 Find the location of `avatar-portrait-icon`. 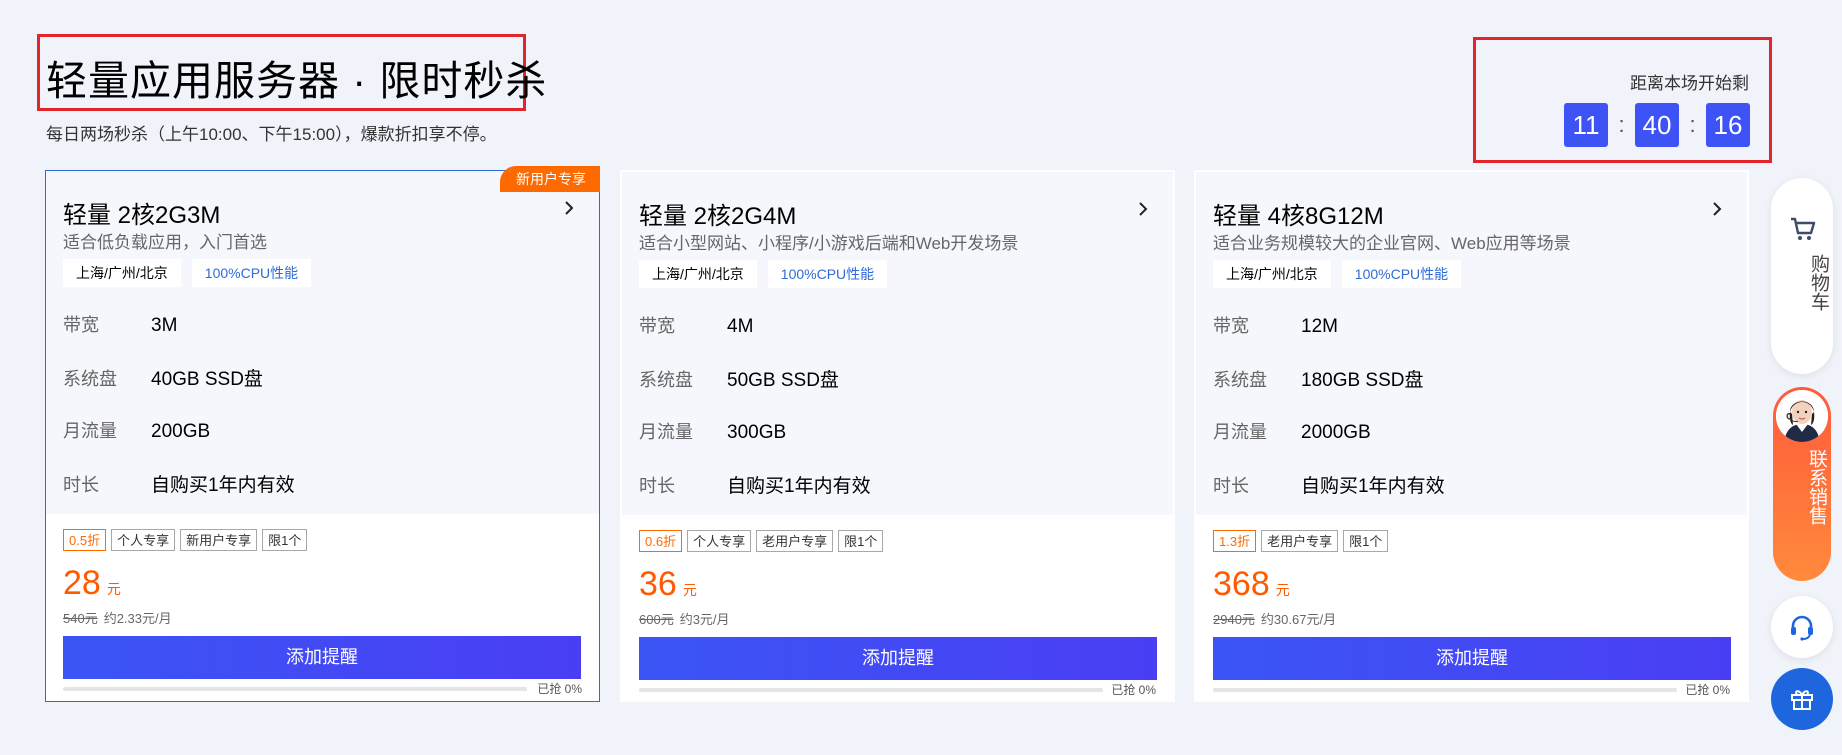

avatar-portrait-icon is located at coordinates (1802, 416).